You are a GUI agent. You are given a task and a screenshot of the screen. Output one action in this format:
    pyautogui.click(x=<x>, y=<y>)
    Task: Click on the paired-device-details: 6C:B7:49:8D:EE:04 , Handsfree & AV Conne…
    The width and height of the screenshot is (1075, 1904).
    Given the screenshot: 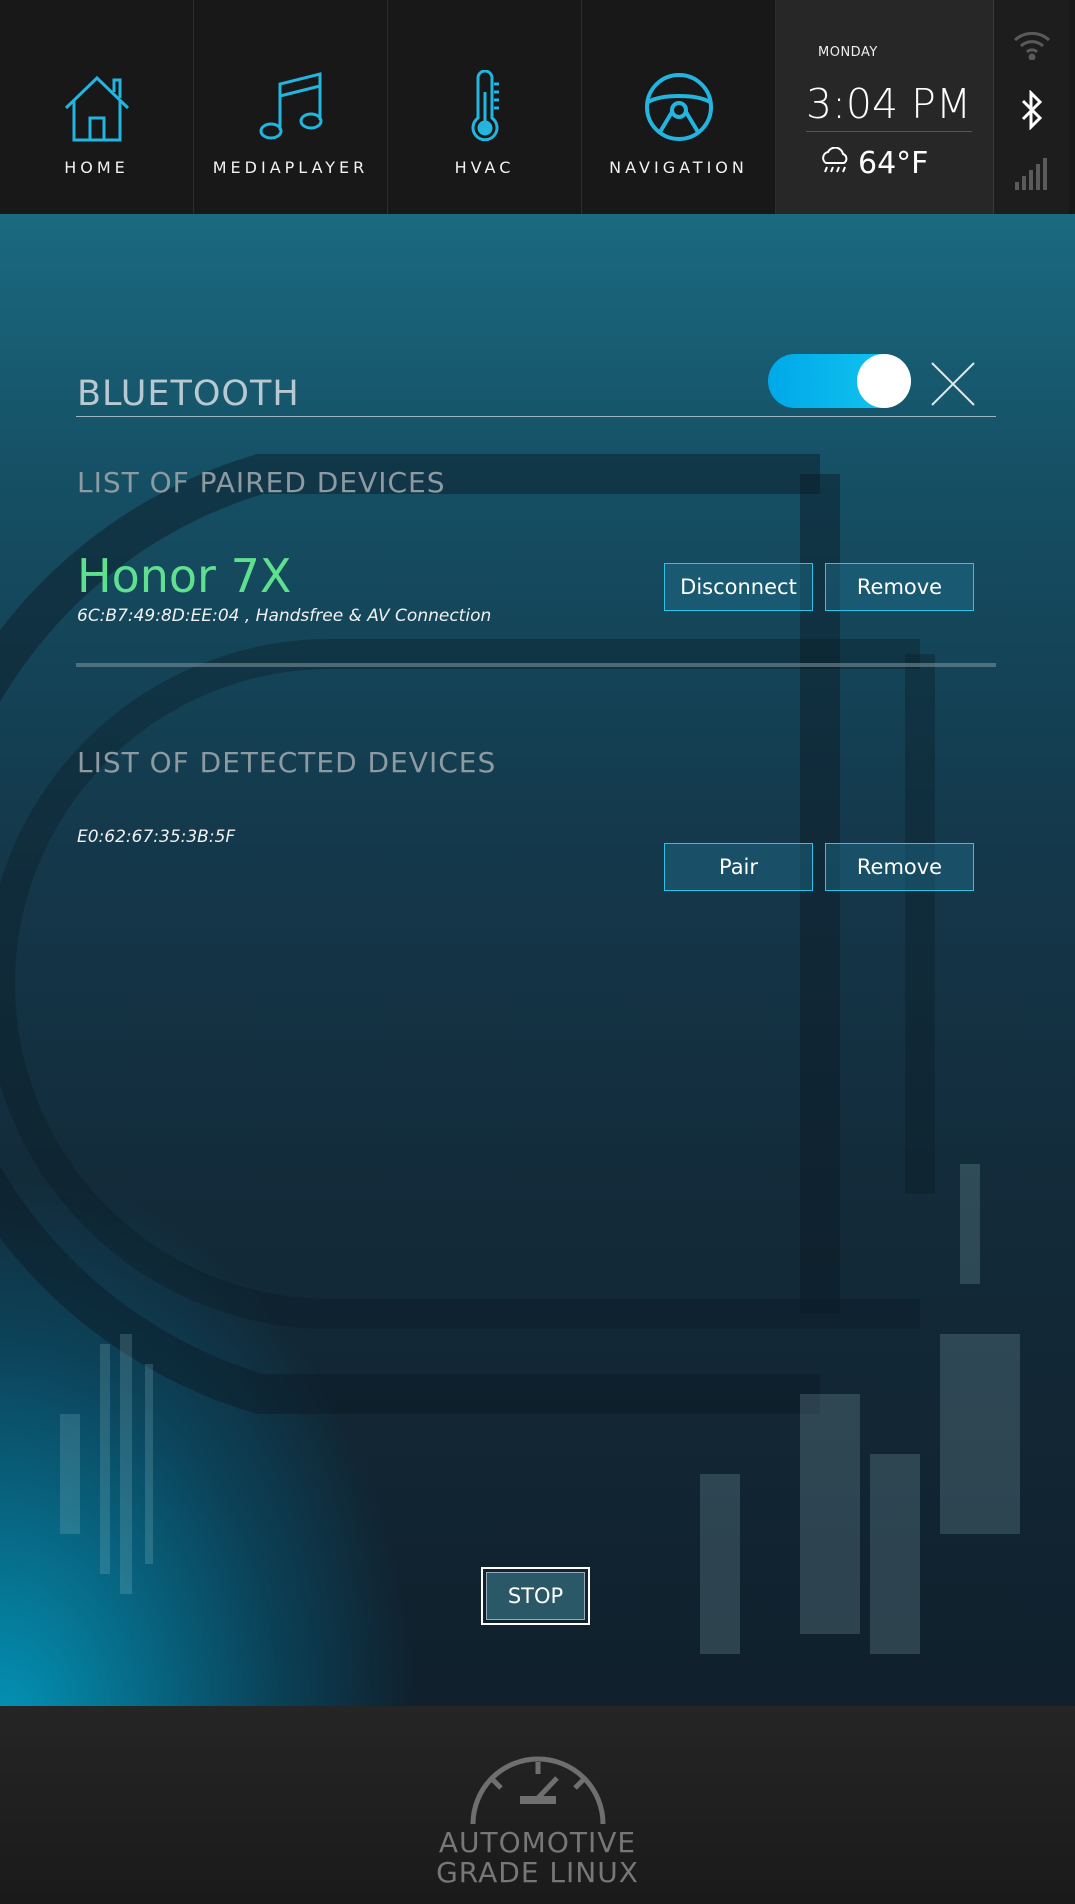 What is the action you would take?
    pyautogui.click(x=284, y=616)
    